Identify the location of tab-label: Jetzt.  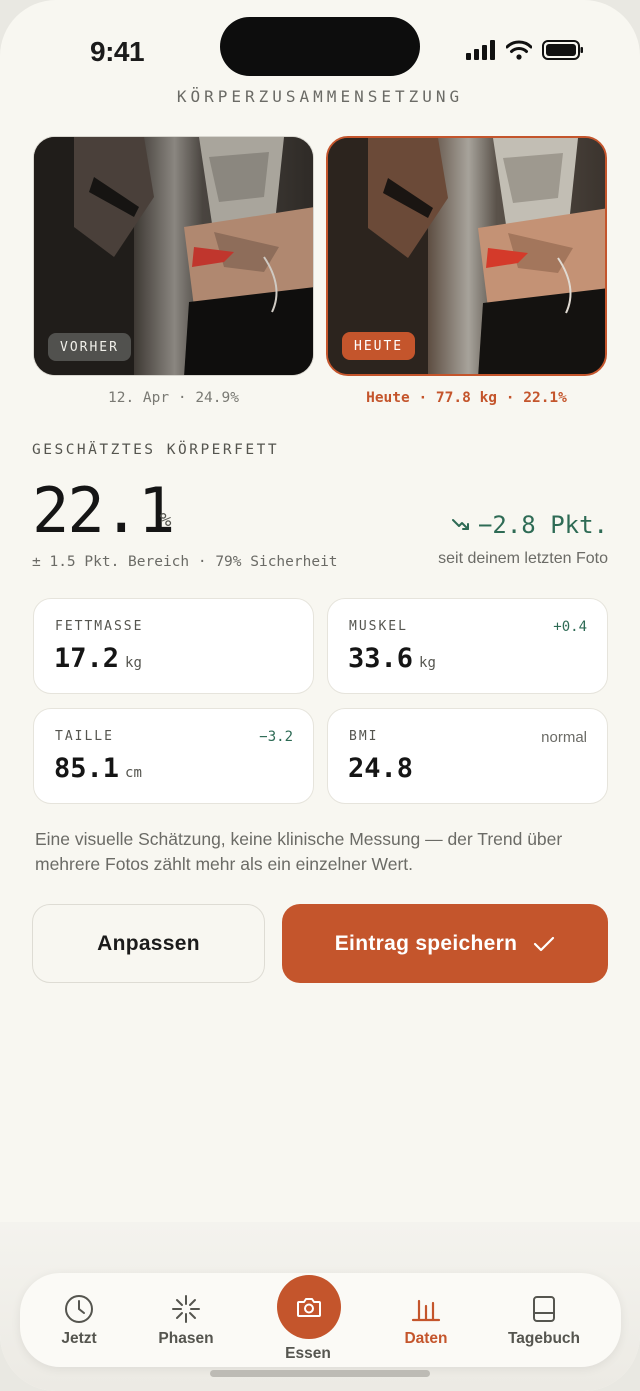
(79, 1338).